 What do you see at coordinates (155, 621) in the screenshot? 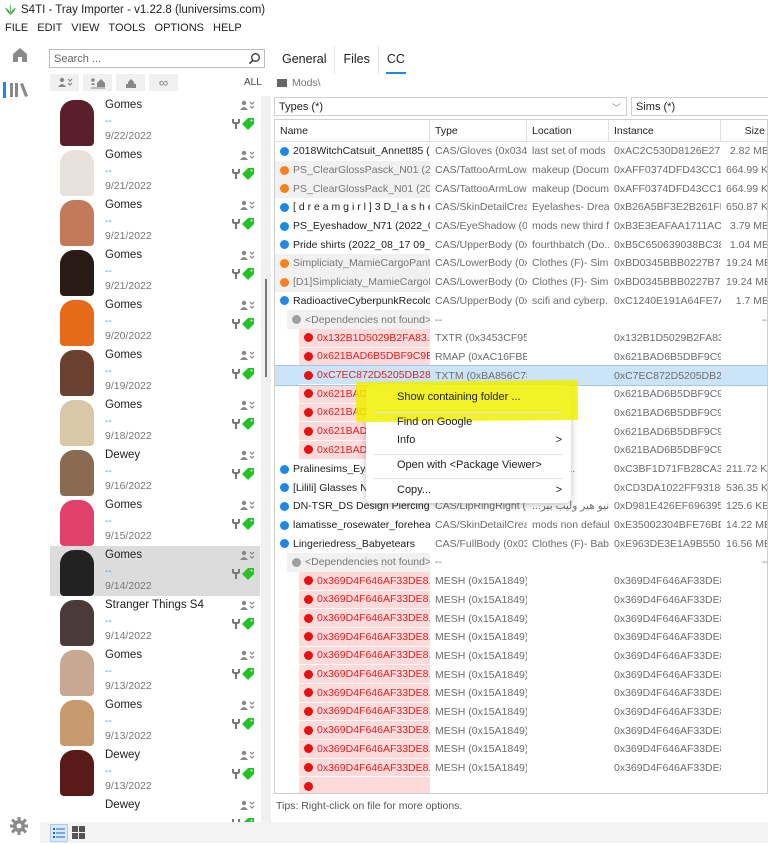
I see `tray-item: Stranger Things S4 -- 9/14/2022` at bounding box center [155, 621].